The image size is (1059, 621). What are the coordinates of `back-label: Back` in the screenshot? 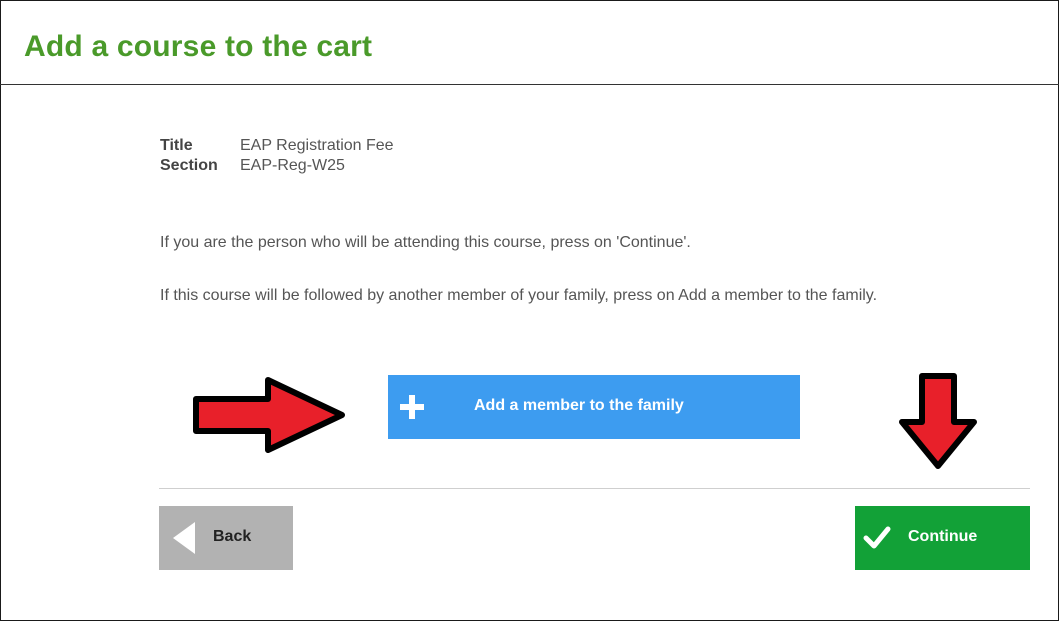 It's located at (232, 536).